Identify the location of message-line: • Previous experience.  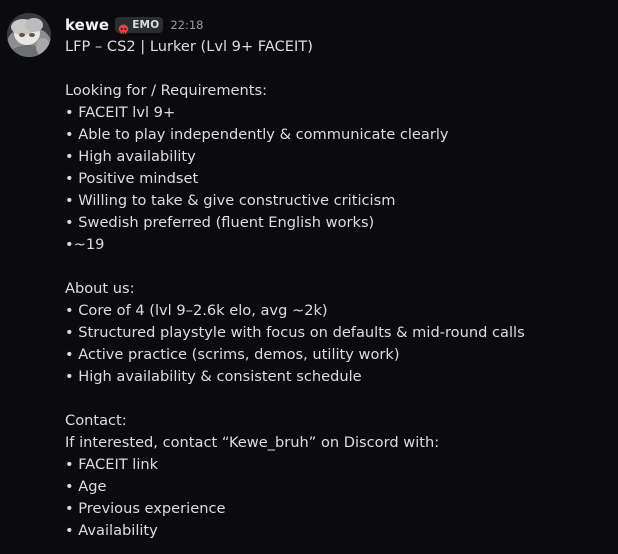
(145, 508).